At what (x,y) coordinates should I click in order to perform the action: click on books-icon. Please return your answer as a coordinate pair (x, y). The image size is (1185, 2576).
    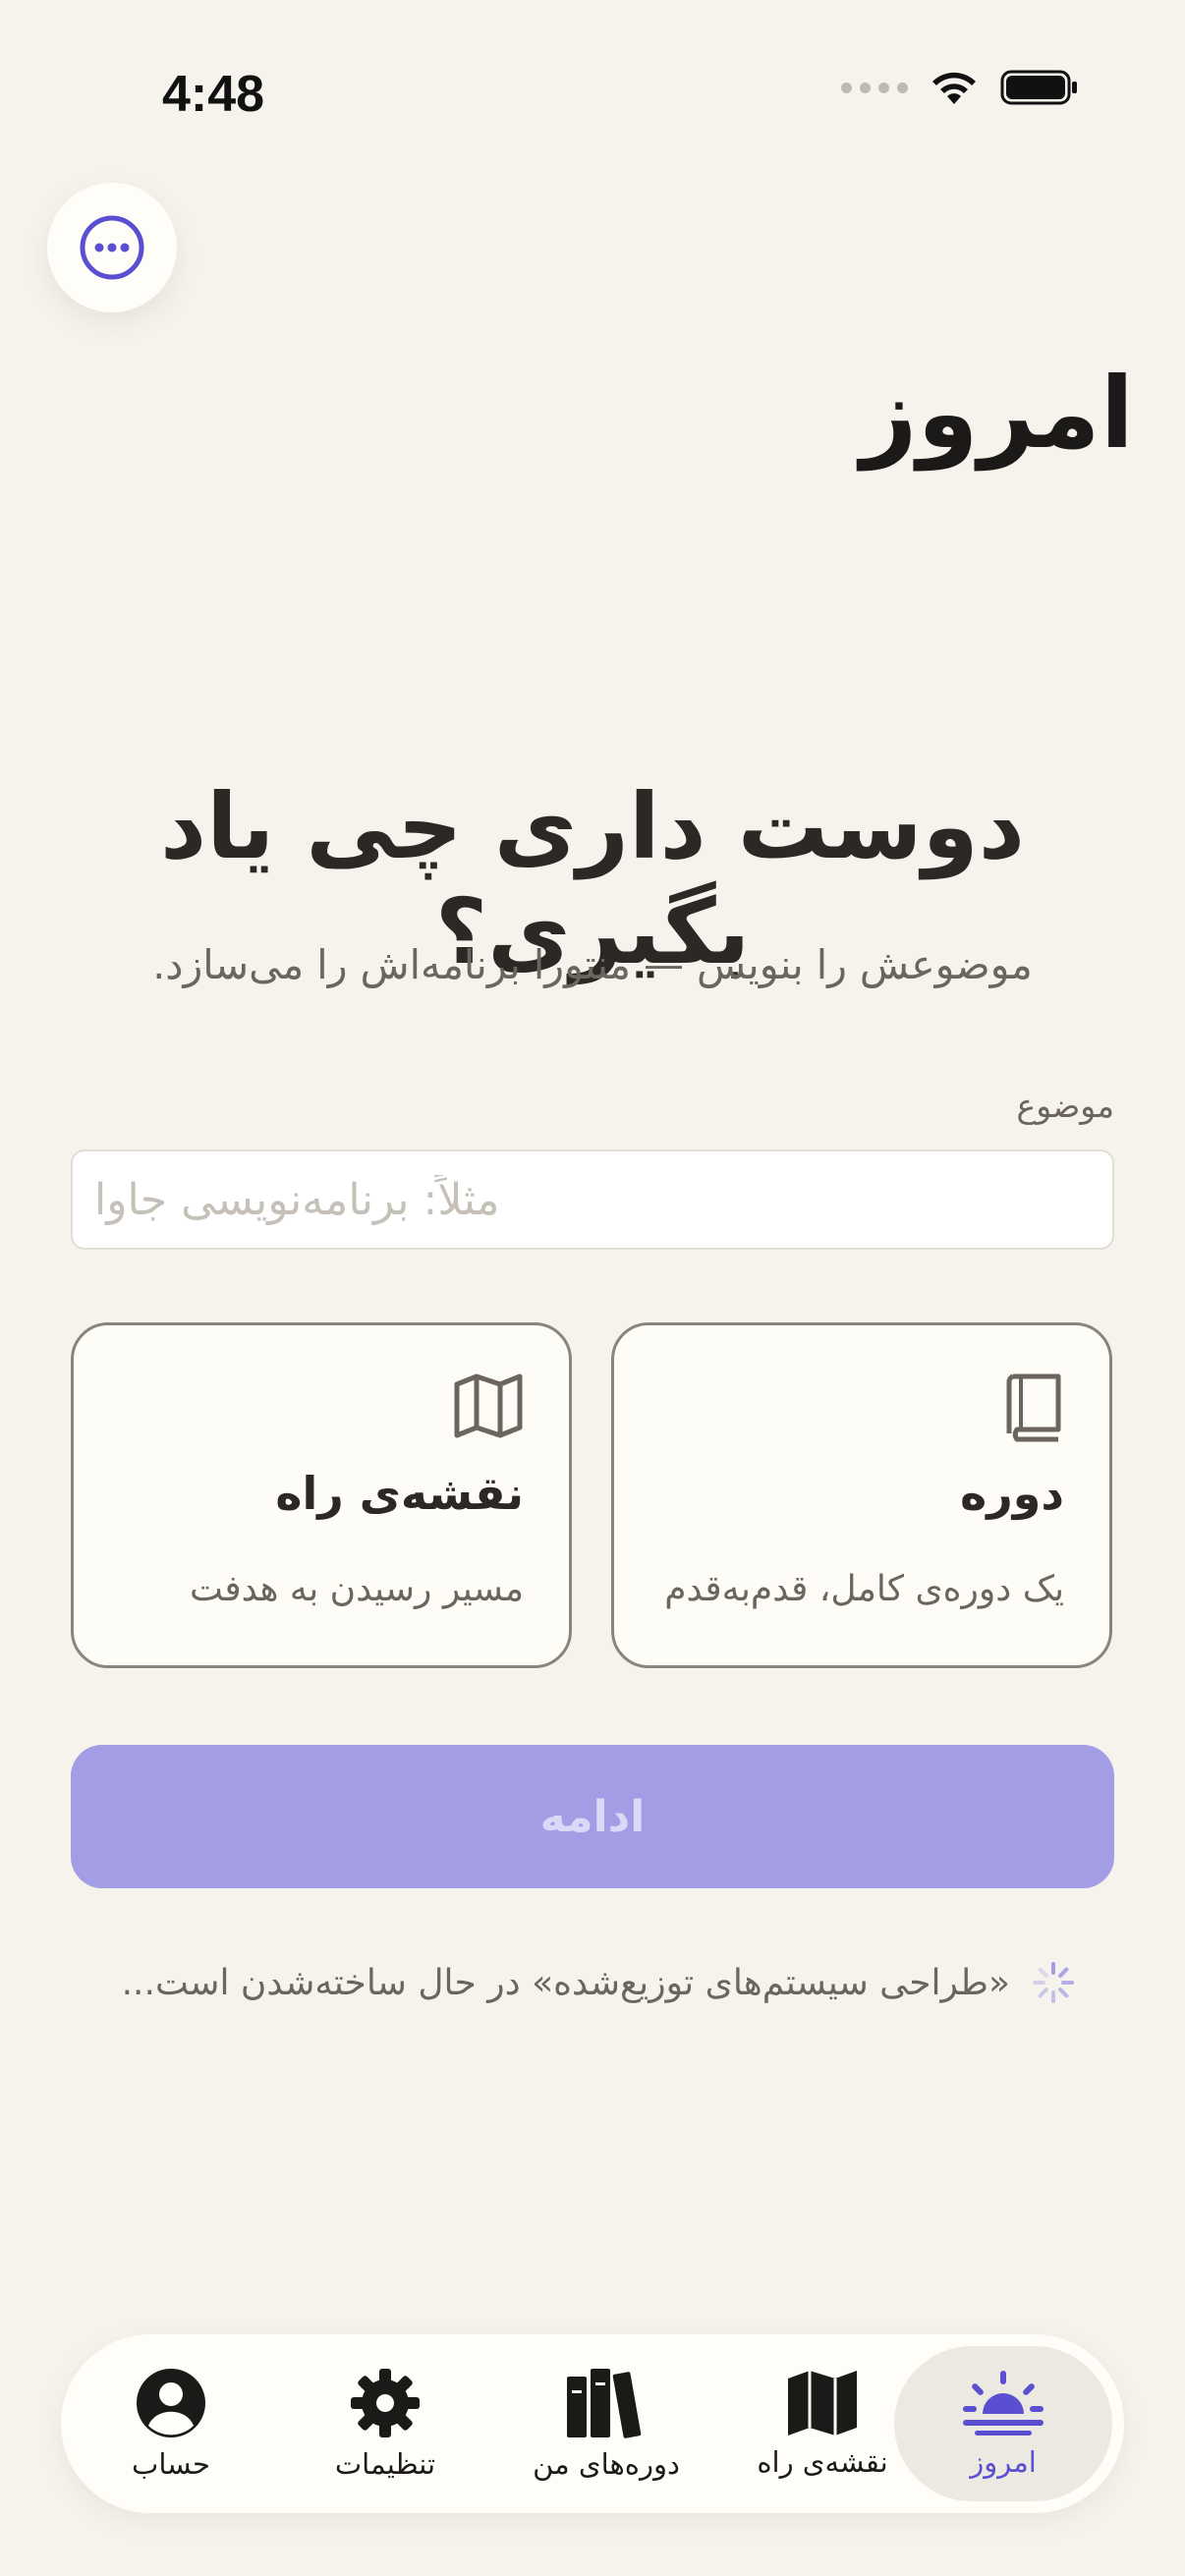
    Looking at the image, I should click on (604, 2403).